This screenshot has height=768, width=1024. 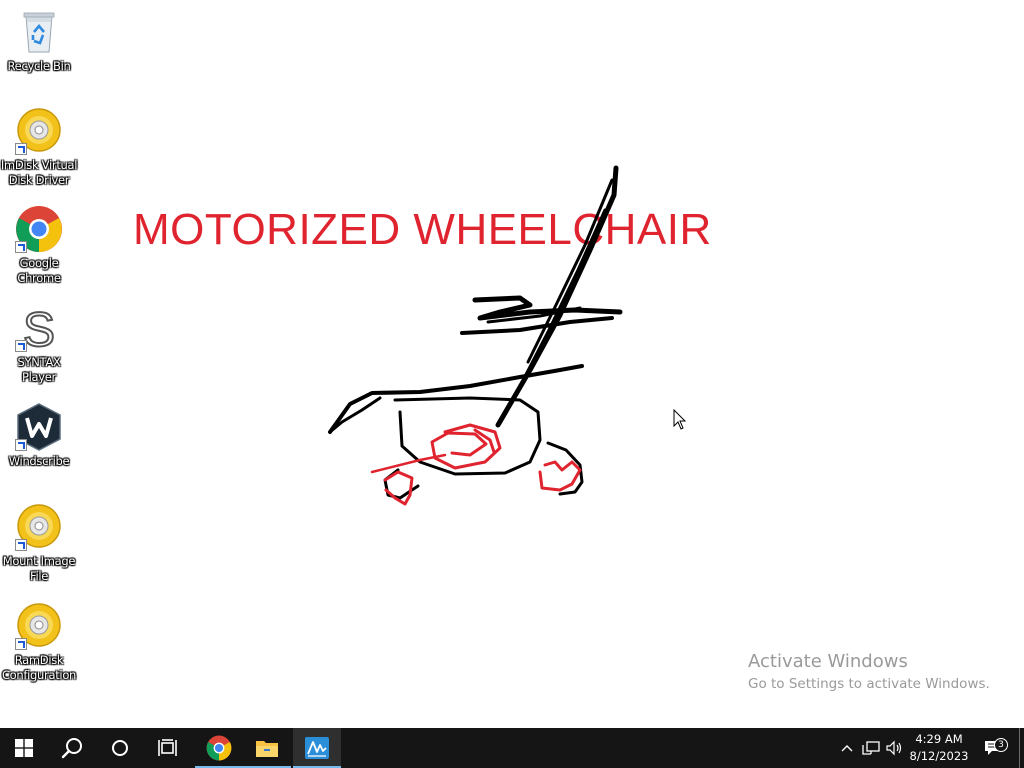 I want to click on desktop-icon-label: Google Chrome, so click(x=39, y=270).